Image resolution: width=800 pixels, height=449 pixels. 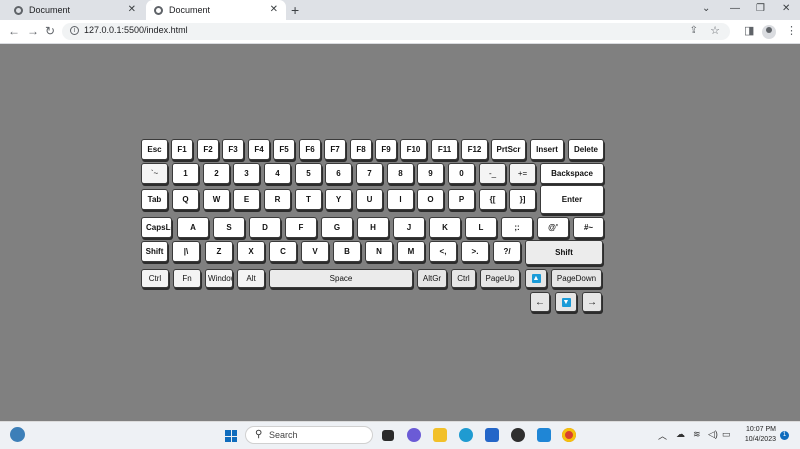 I want to click on key-ctrl-right: Ctrl, so click(x=463, y=278).